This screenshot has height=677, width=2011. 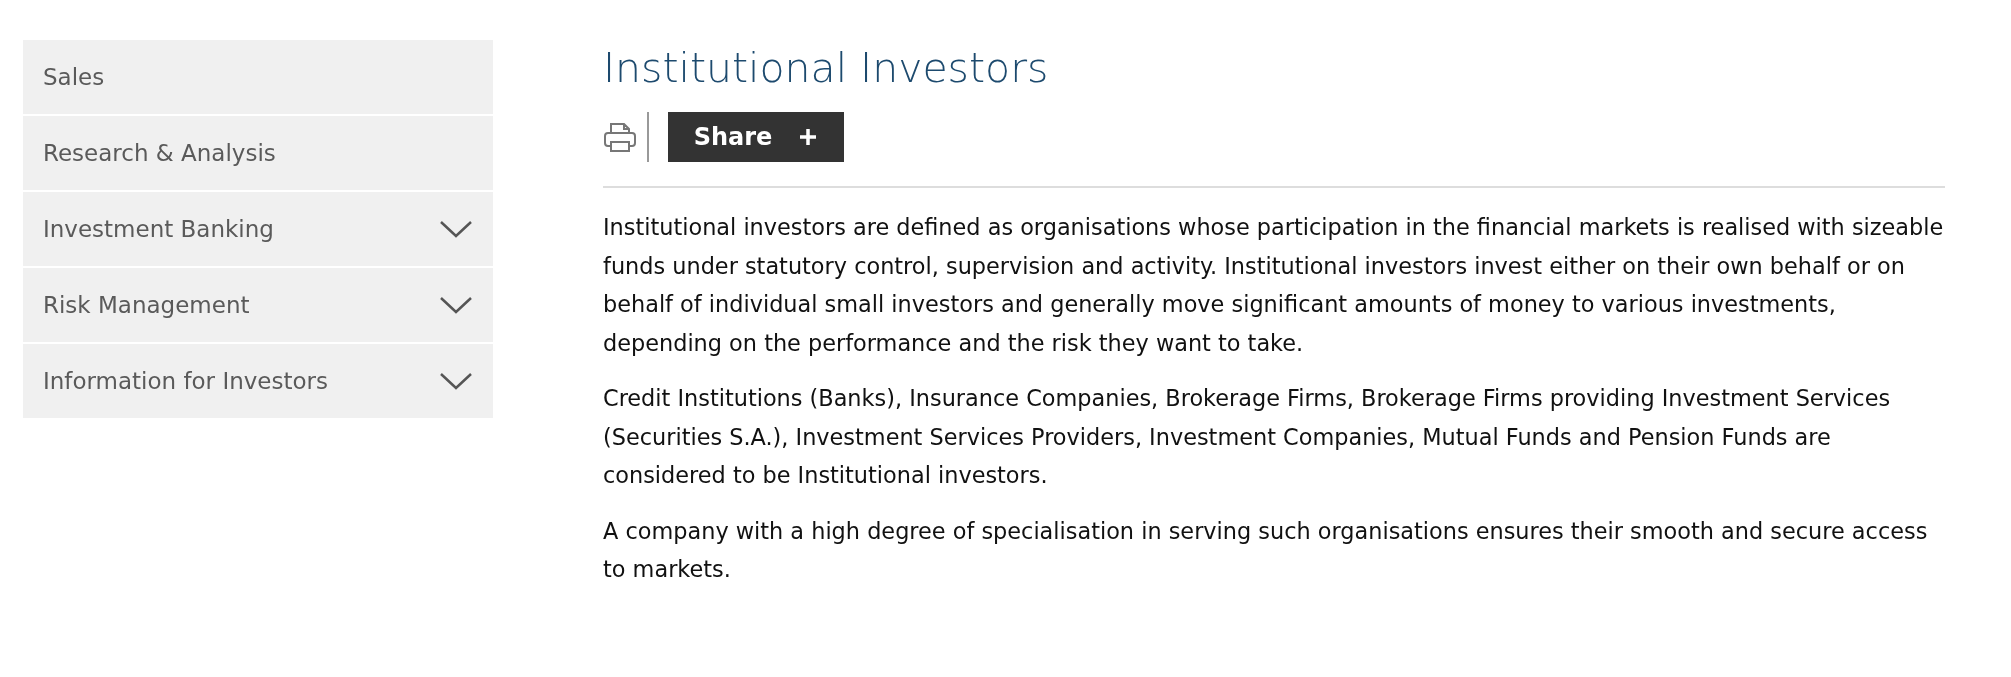 What do you see at coordinates (258, 381) in the screenshot?
I see `sidebar-item: Information for Investors` at bounding box center [258, 381].